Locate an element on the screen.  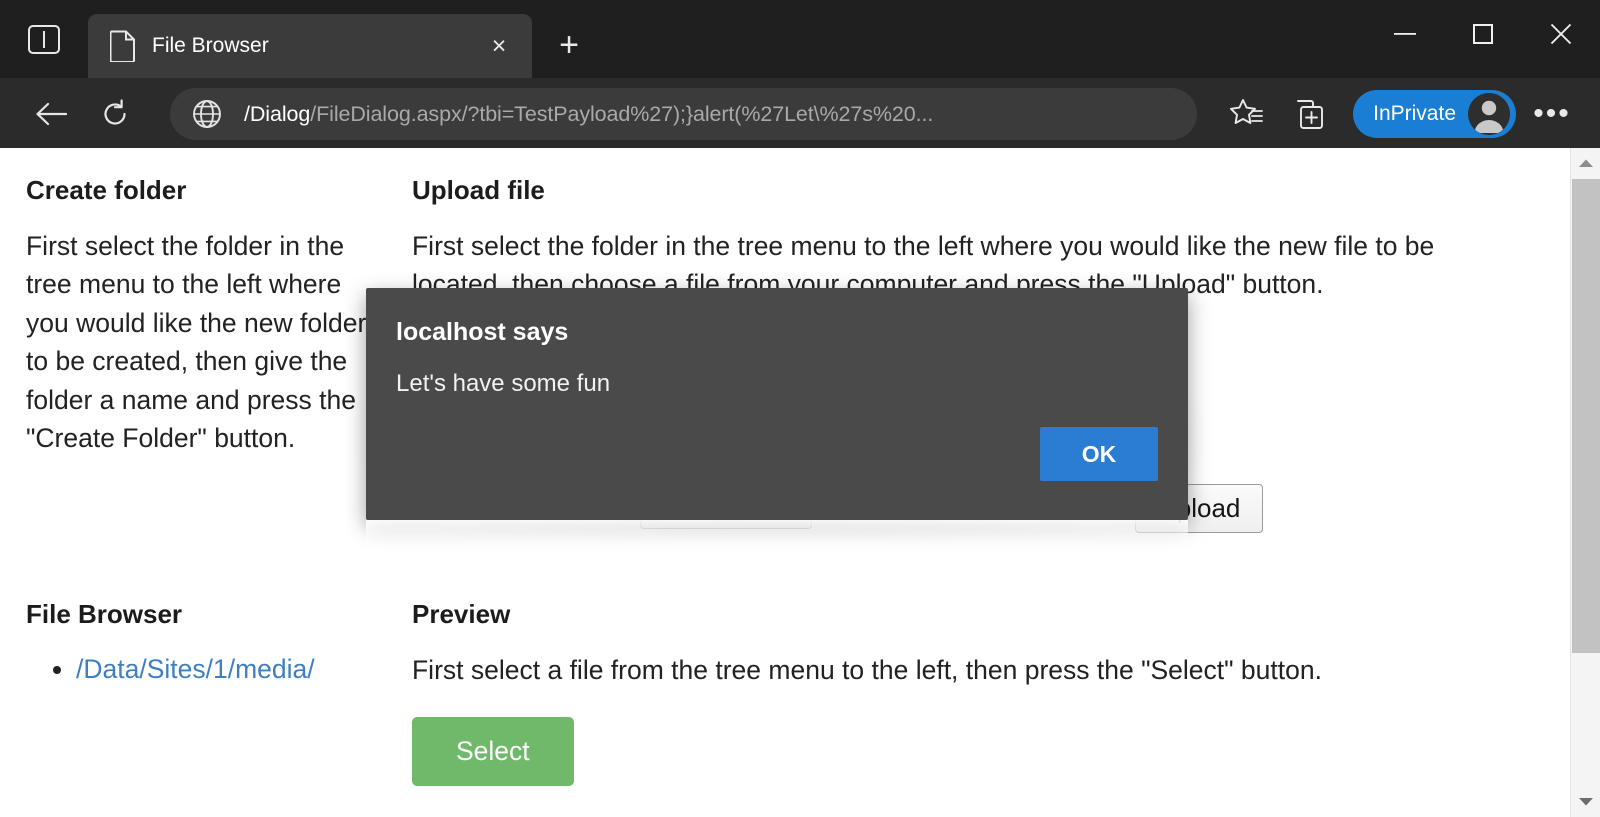
tab-title: File Browser is located at coordinates (210, 45).